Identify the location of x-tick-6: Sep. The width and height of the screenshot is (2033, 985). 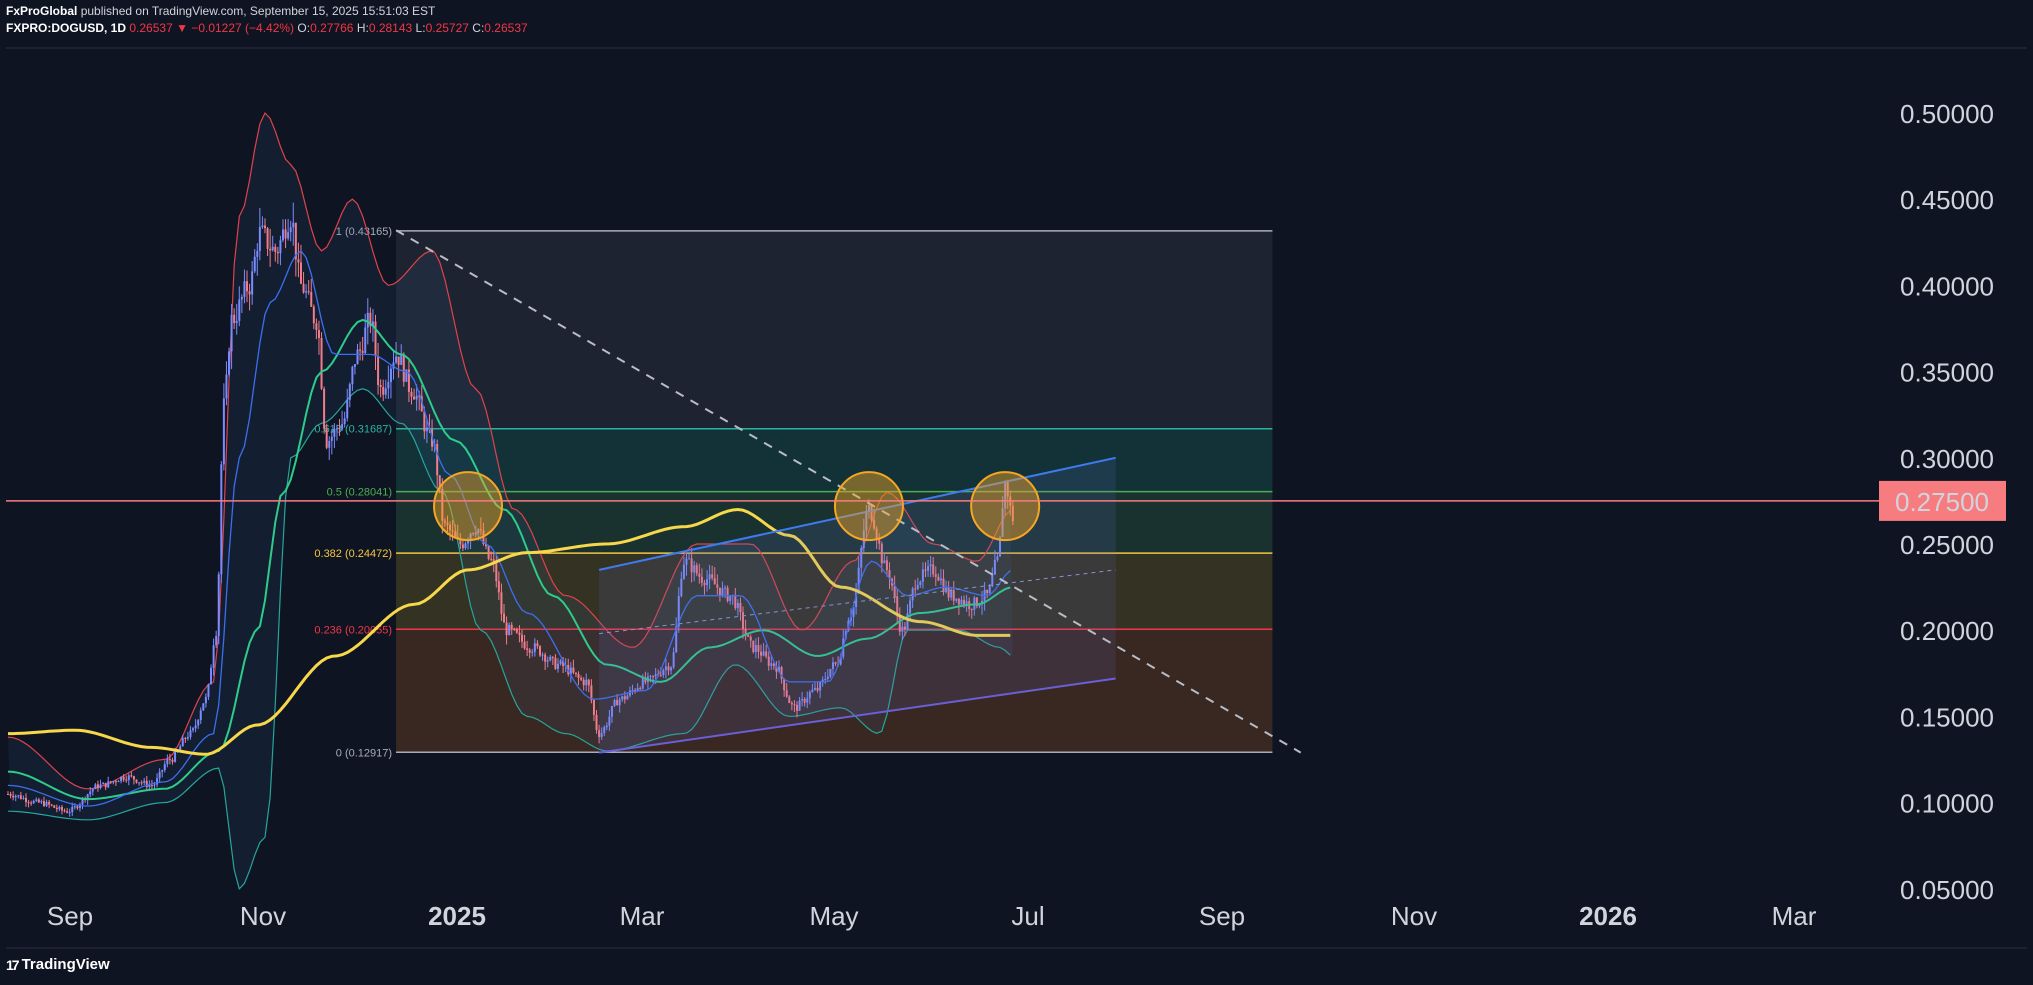
(1222, 916).